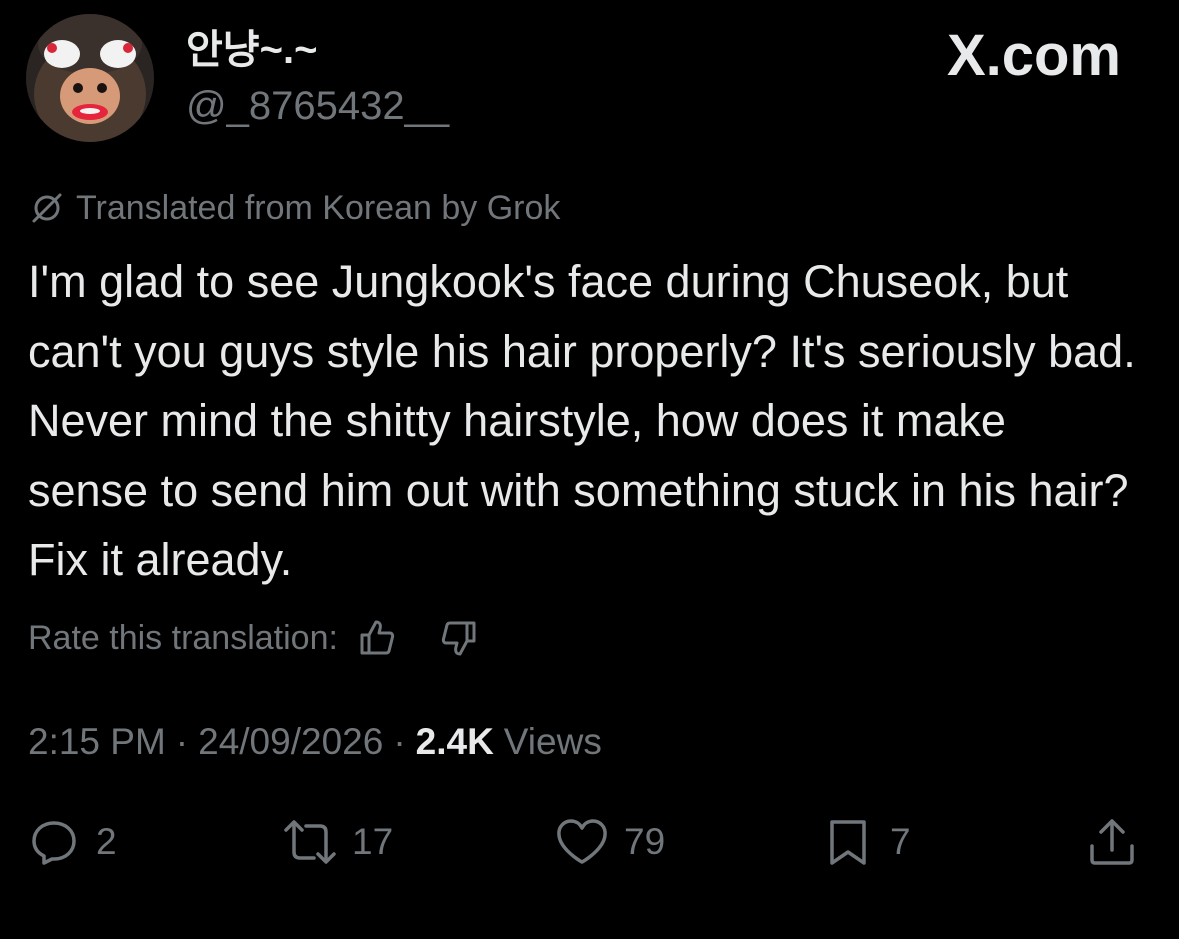 The width and height of the screenshot is (1179, 939). What do you see at coordinates (290, 742) in the screenshot?
I see `tweet-date: 24/09/2026` at bounding box center [290, 742].